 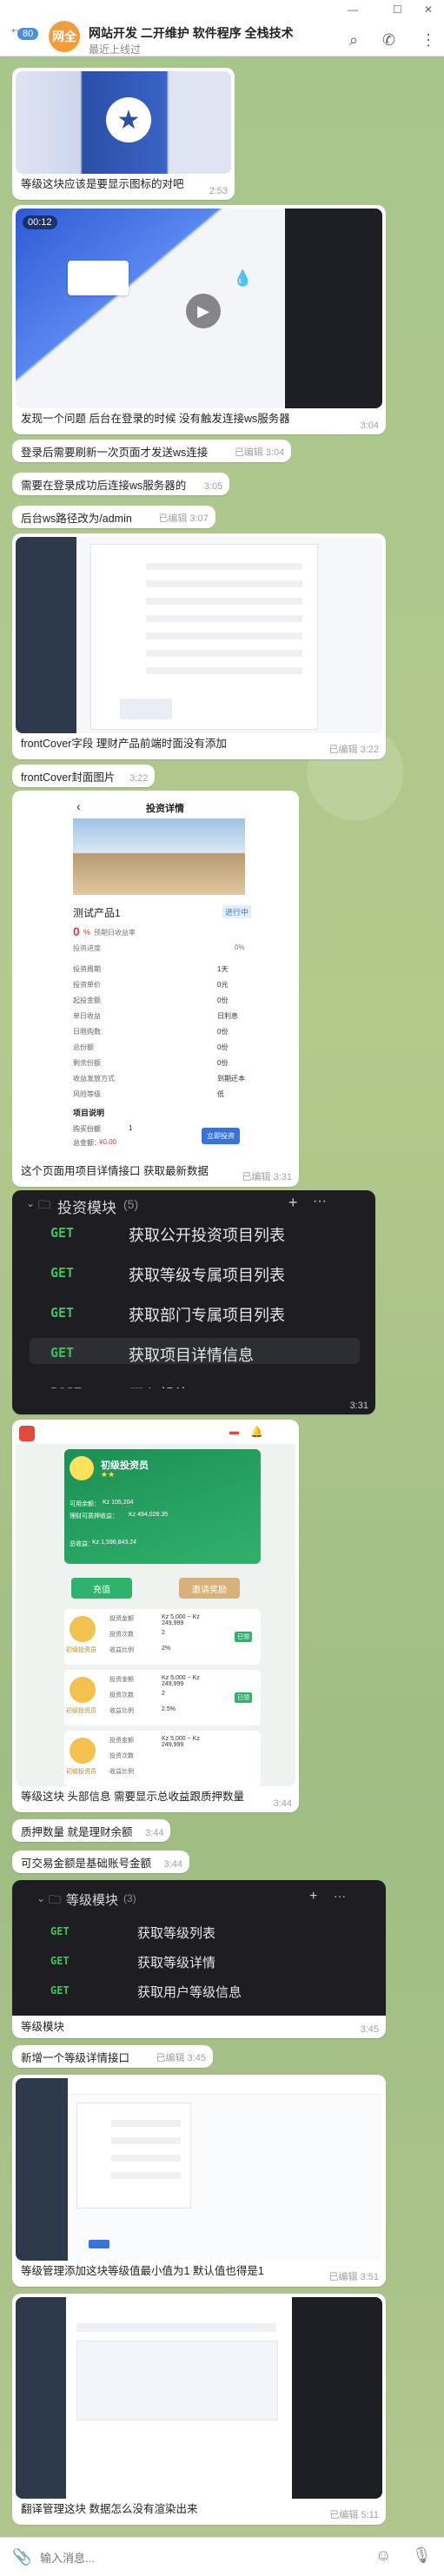 What do you see at coordinates (207, 1234) in the screenshot?
I see `api-endpoint-item: 获取公开投资项目列表` at bounding box center [207, 1234].